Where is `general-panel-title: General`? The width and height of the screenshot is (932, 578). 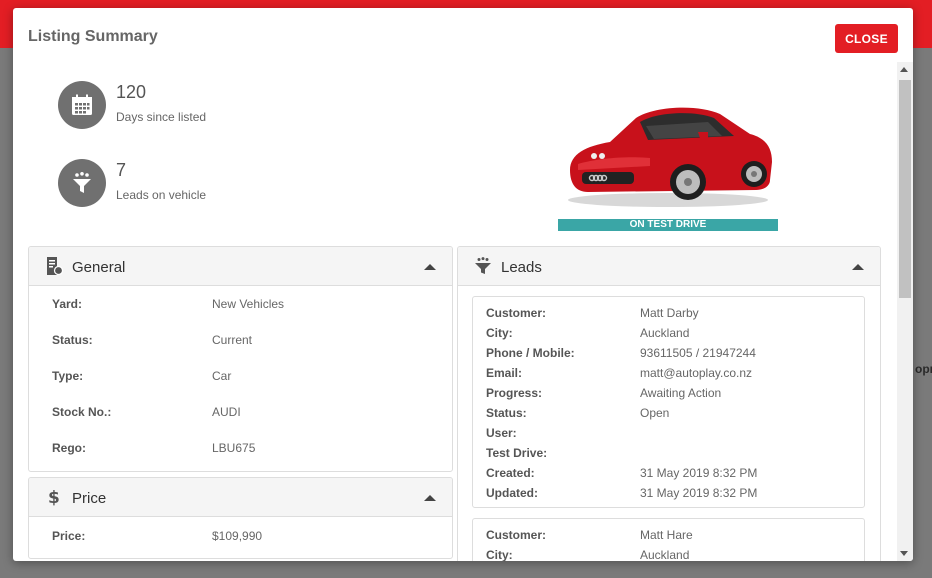 general-panel-title: General is located at coordinates (99, 267).